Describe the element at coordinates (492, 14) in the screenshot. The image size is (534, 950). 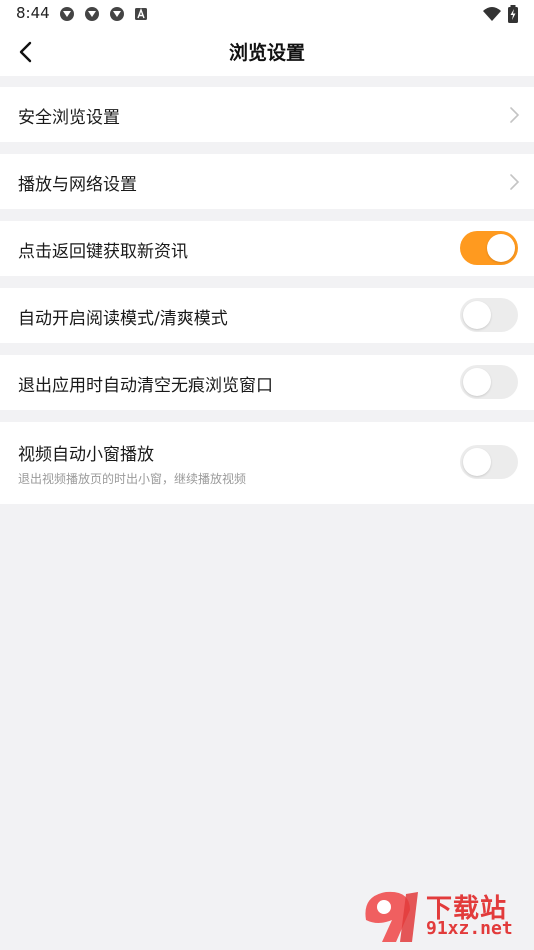
I see `wifi-icon` at that location.